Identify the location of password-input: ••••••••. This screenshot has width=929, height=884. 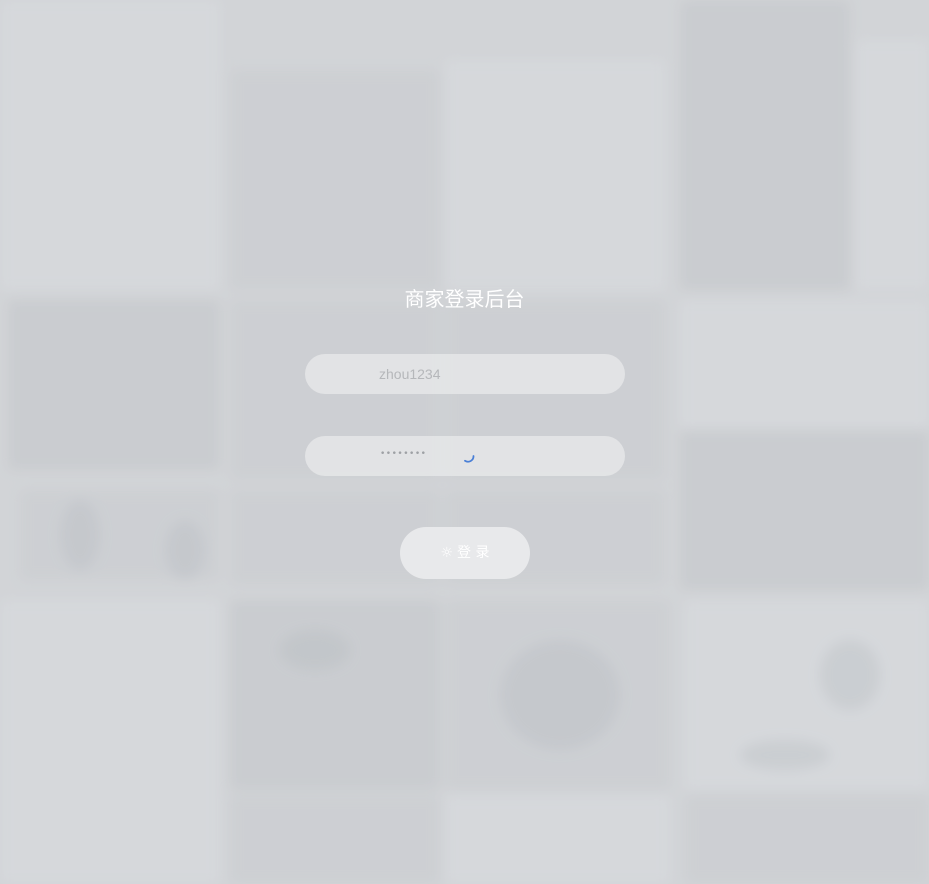
(403, 454).